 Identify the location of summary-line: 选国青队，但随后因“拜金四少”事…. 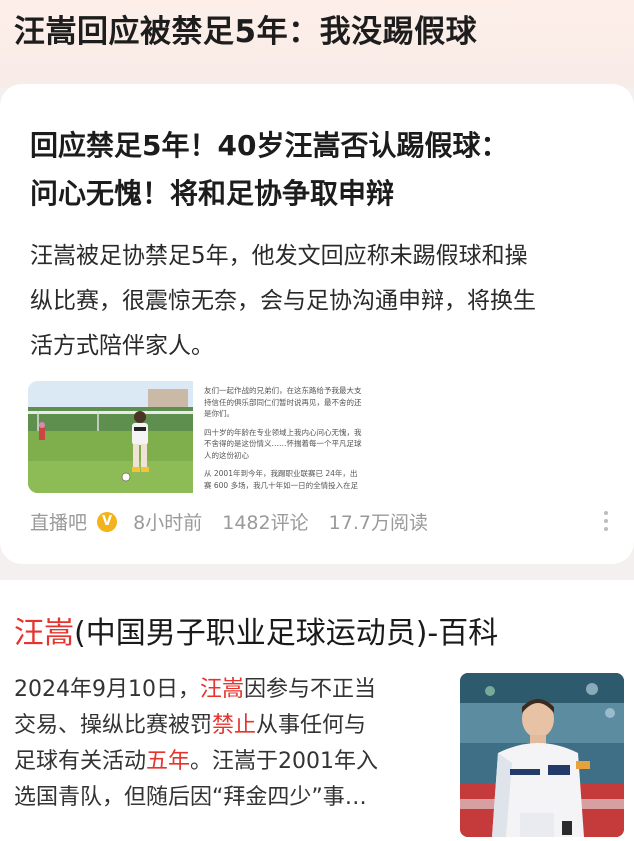
(229, 798).